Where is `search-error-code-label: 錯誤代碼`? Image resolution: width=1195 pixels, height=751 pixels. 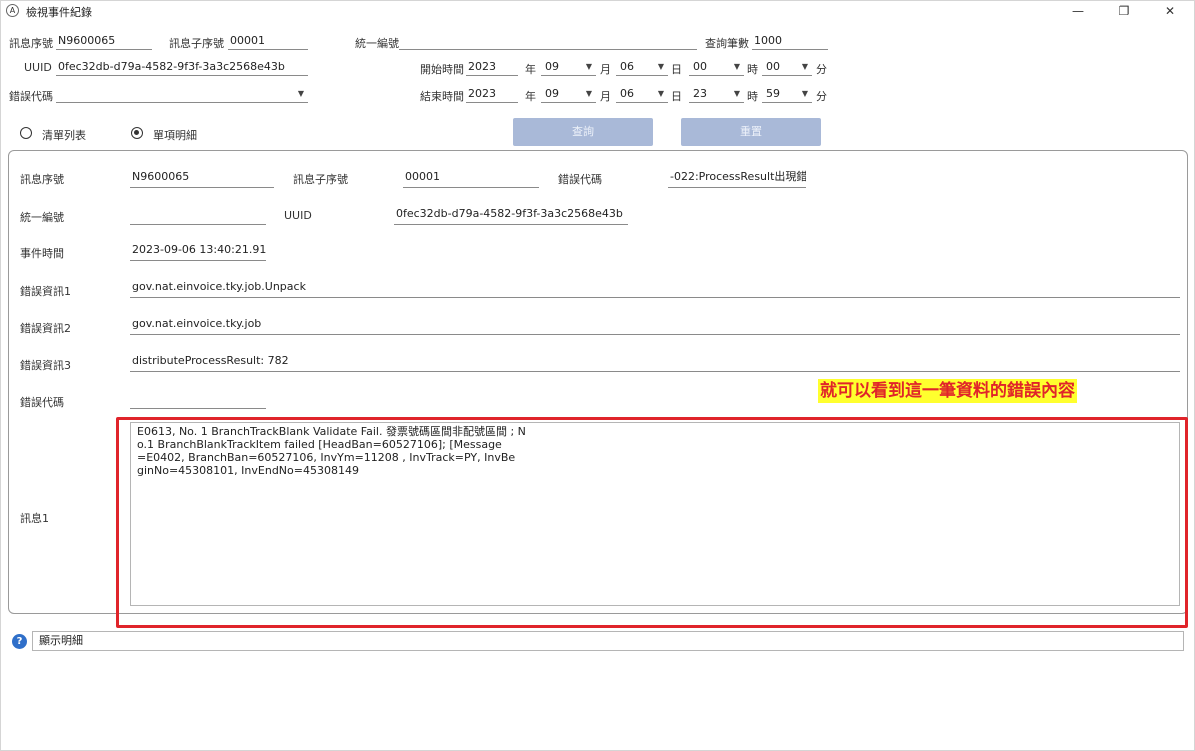
search-error-code-label: 錯誤代碼 is located at coordinates (31, 96).